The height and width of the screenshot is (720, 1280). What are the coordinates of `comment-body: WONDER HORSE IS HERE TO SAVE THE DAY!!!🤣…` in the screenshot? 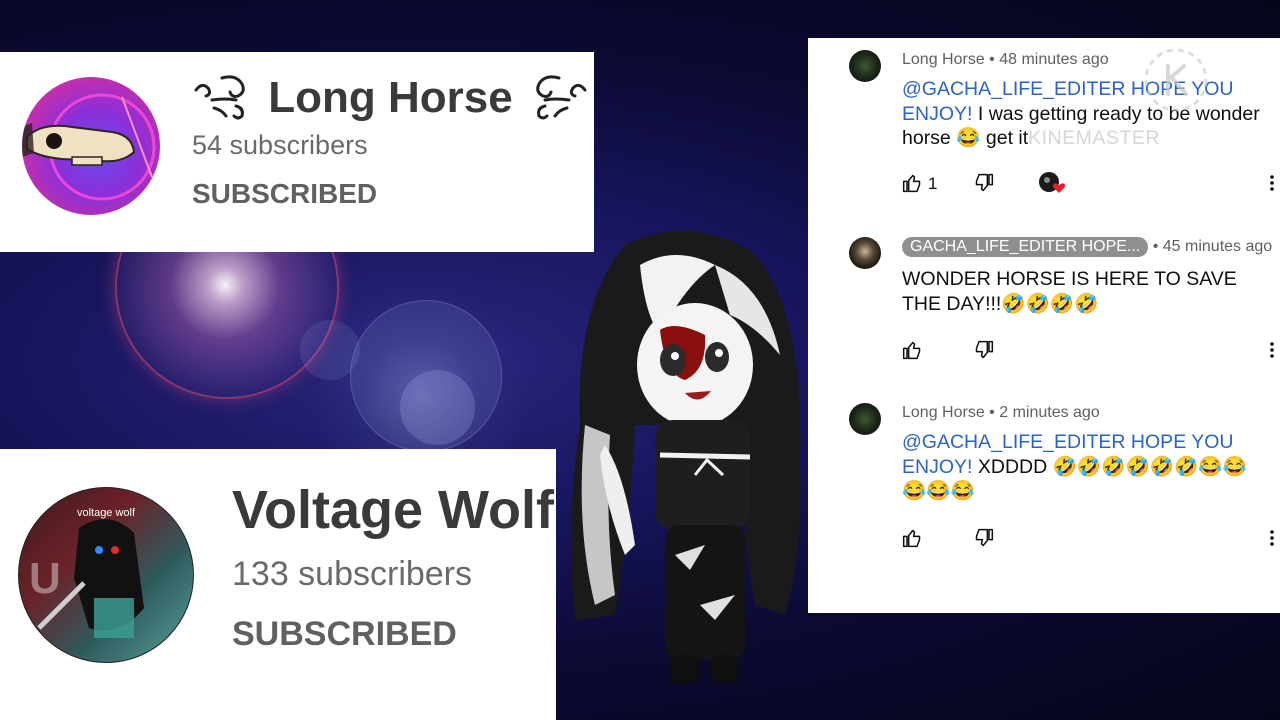 It's located at (1069, 291).